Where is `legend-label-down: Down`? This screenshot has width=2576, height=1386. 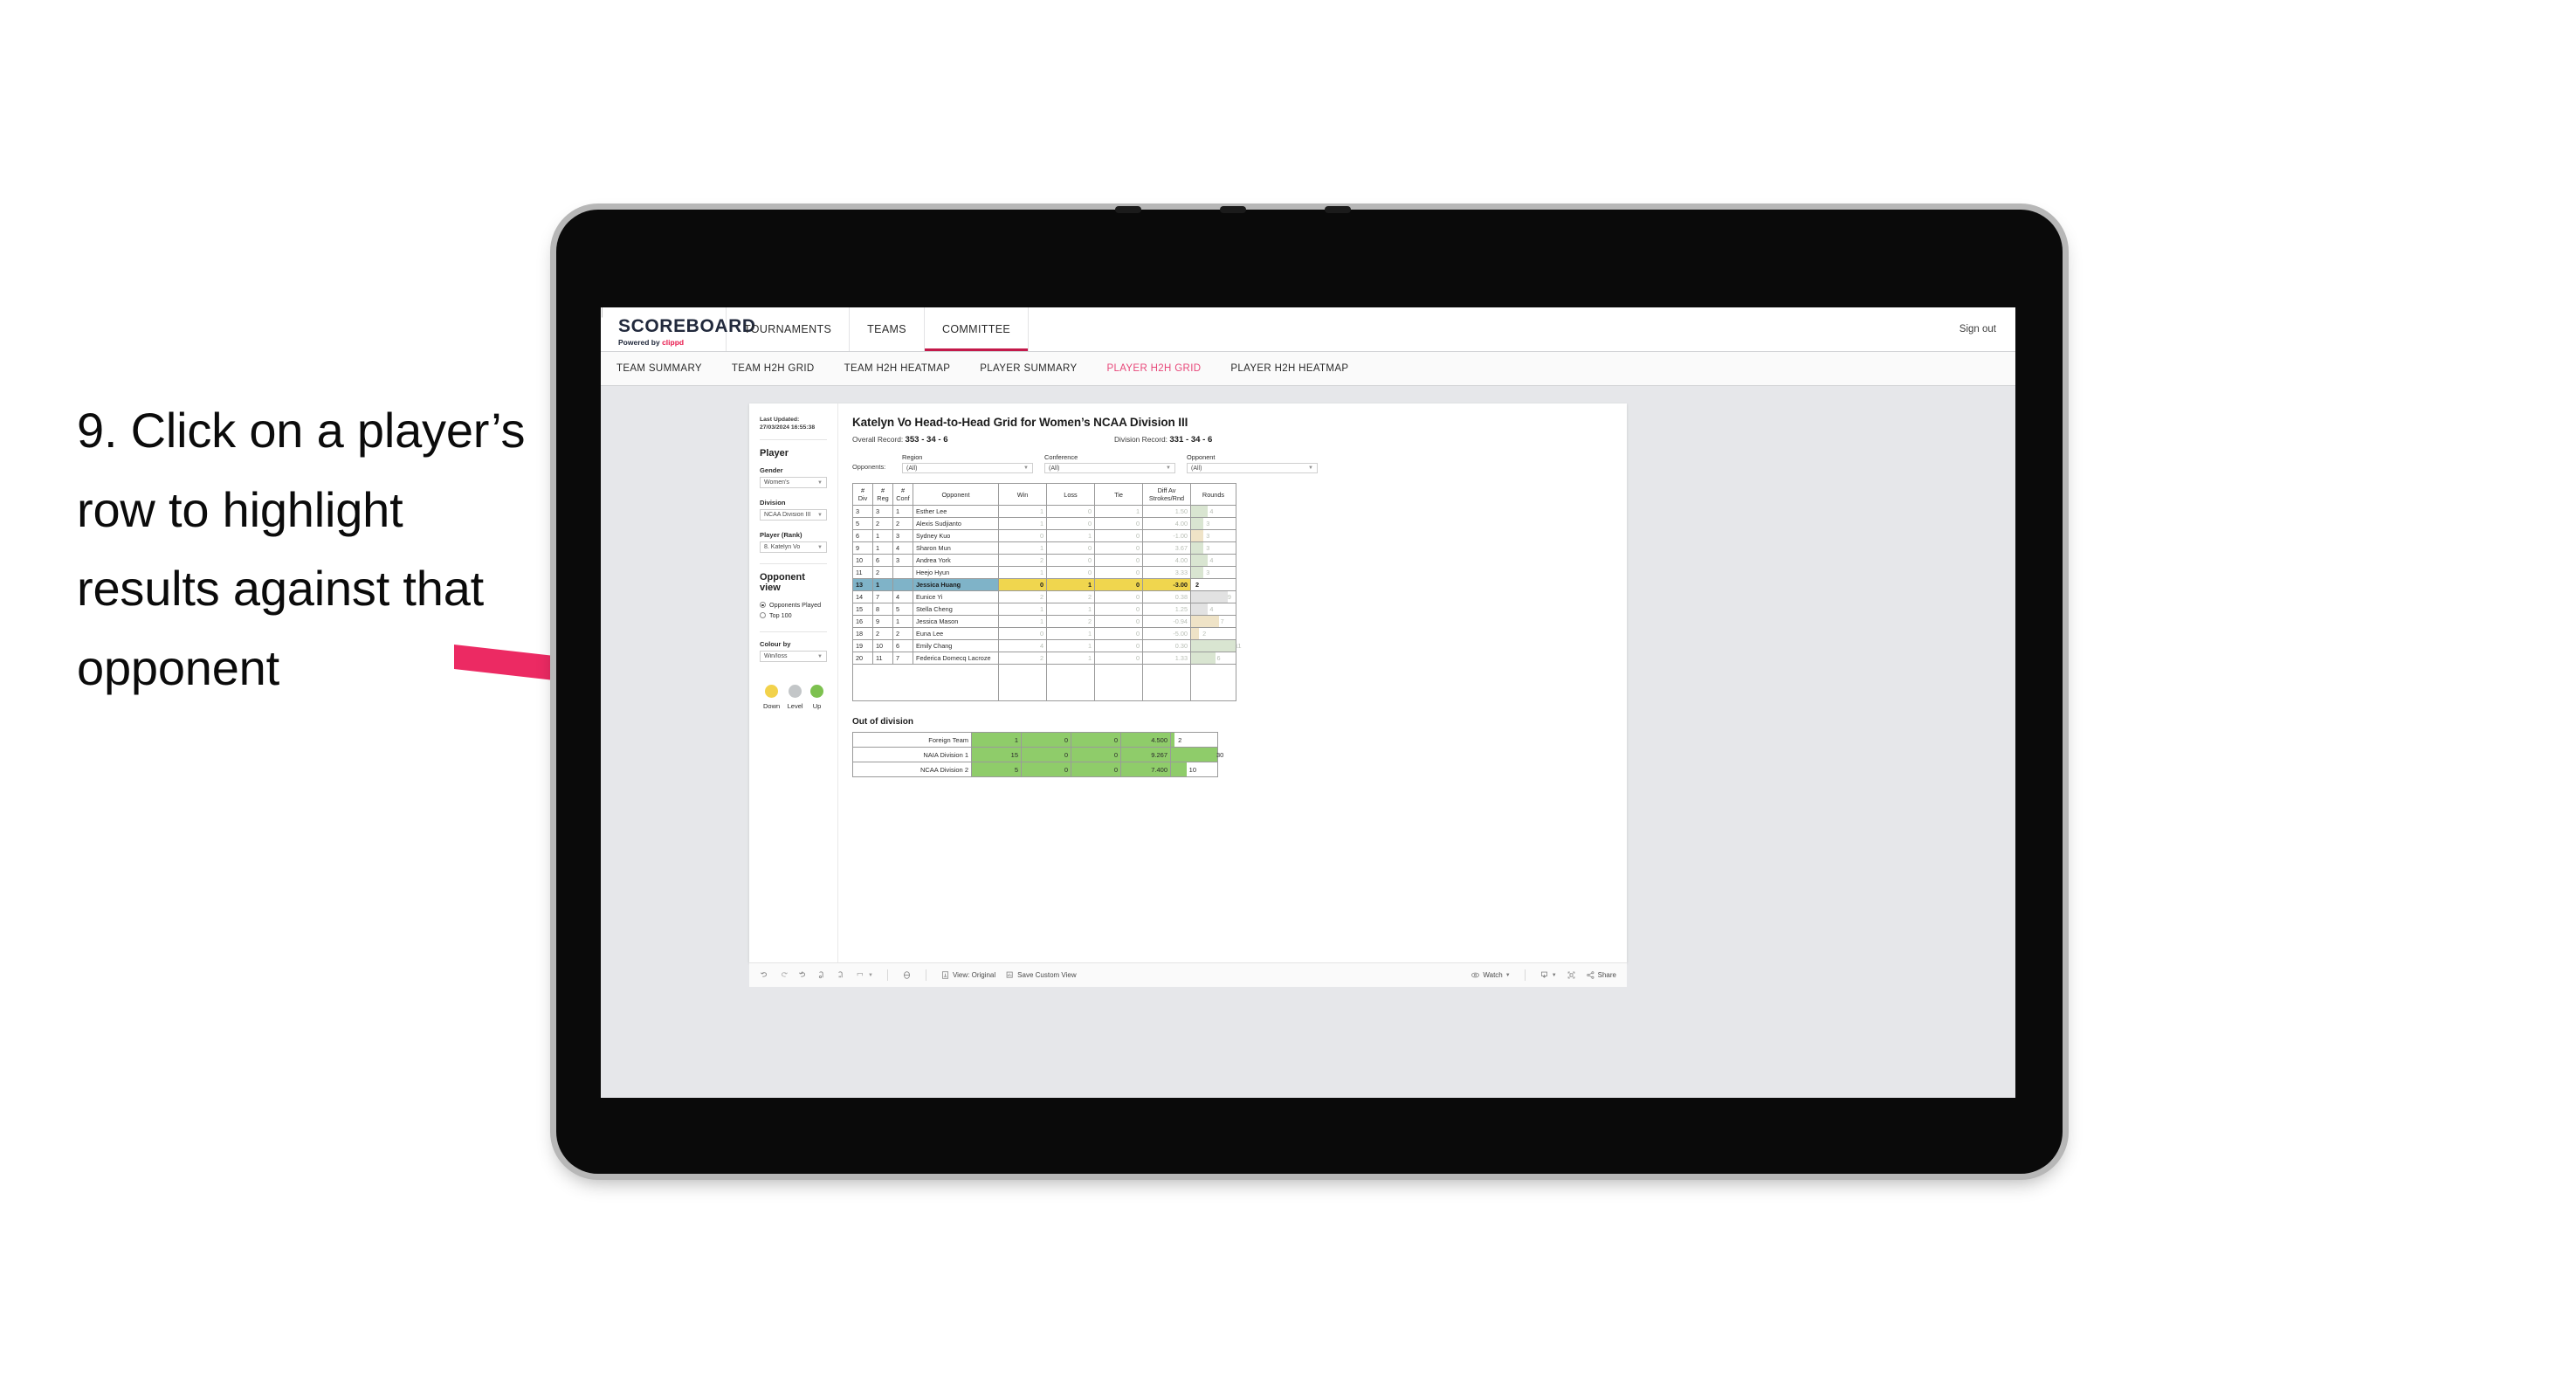 legend-label-down: Down is located at coordinates (772, 706).